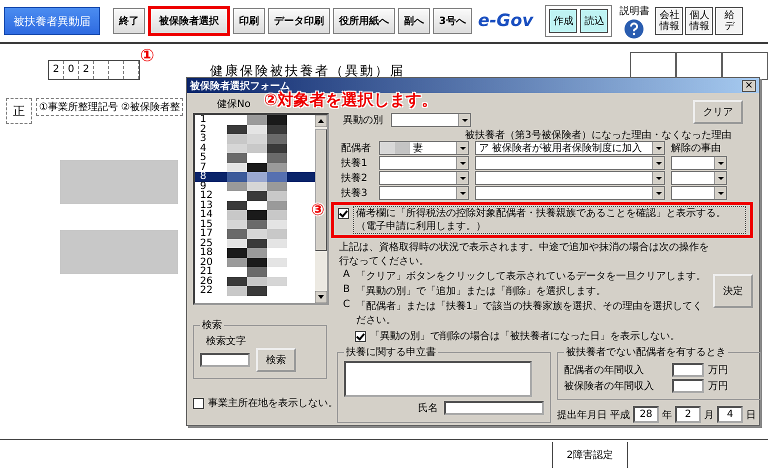 This screenshot has height=470, width=768. Describe the element at coordinates (751, 415) in the screenshot. I see `unit-label: 日` at that location.